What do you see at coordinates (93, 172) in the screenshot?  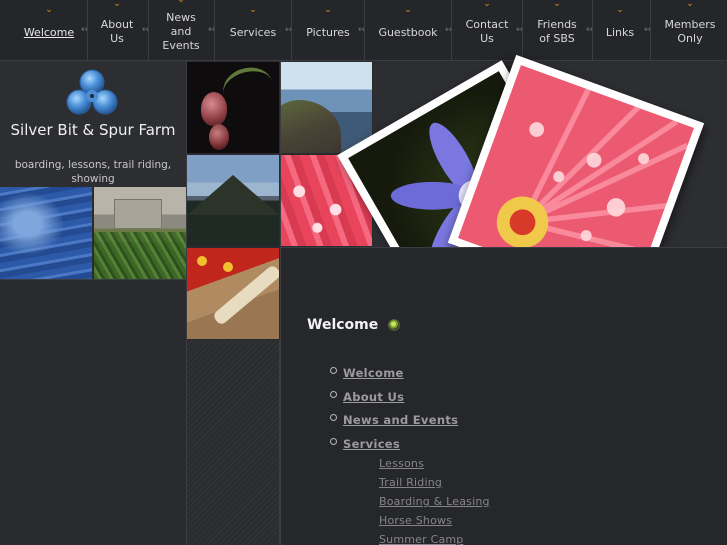 I see `site-subtitle: boarding, lessons, trail riding, showing` at bounding box center [93, 172].